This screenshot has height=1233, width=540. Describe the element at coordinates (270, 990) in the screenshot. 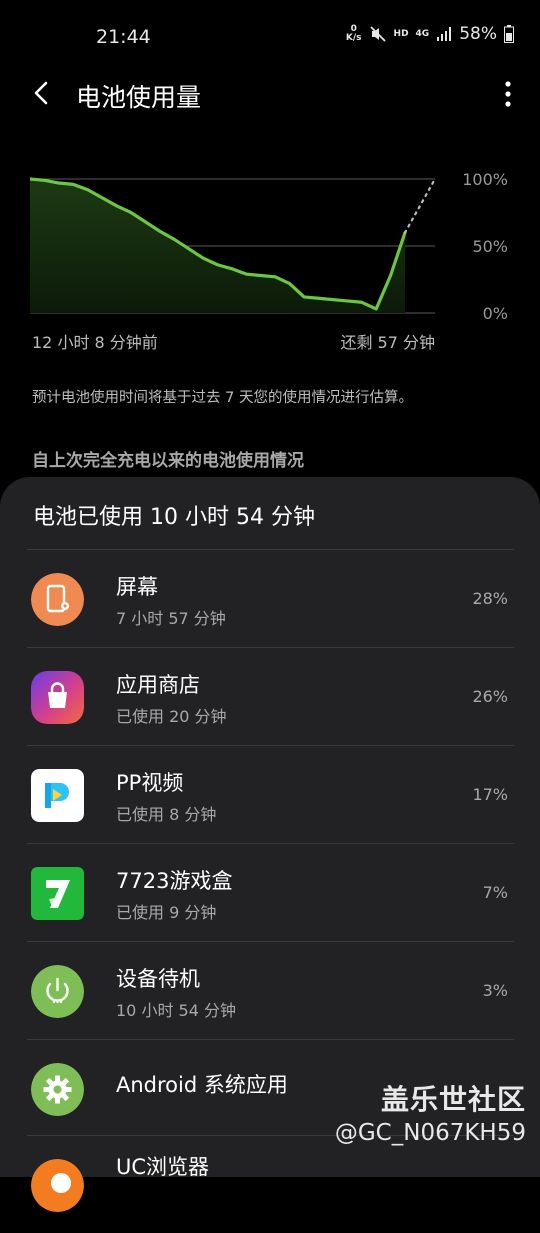

I see `app-row-device-idle: 设备待机 10 小时 54 分钟 3%` at that location.